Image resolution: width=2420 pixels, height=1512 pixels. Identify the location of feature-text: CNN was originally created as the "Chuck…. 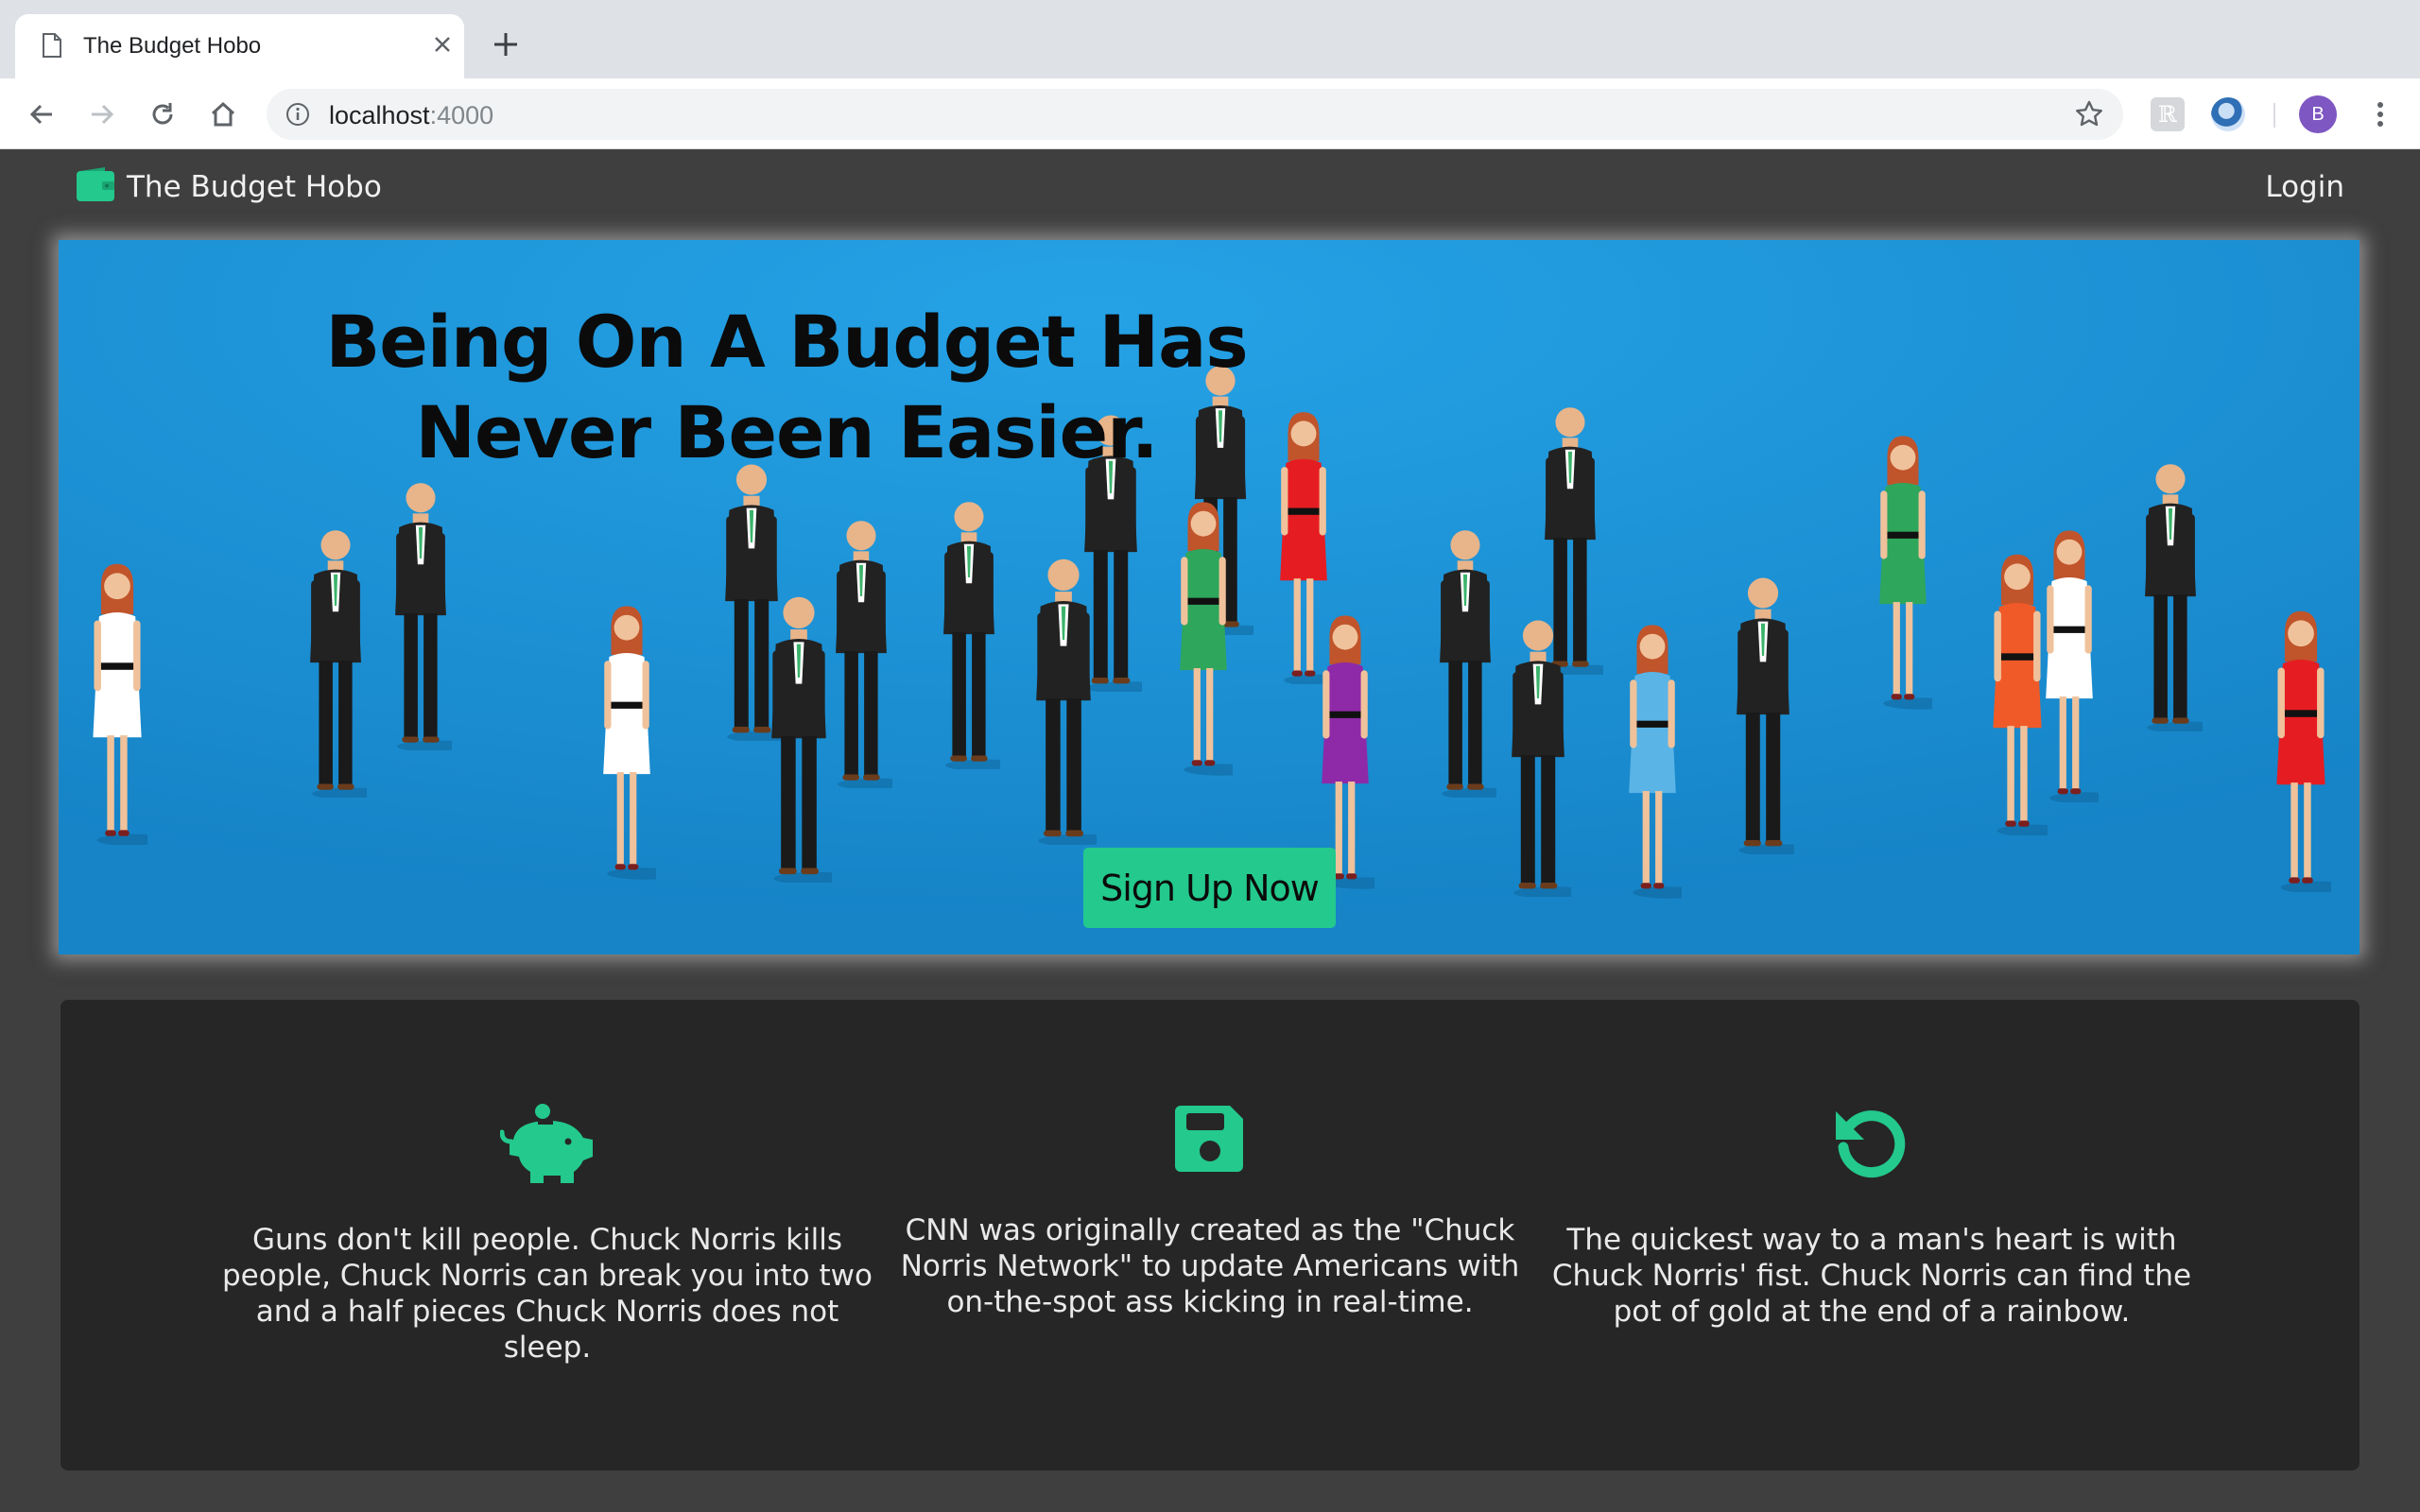
(1210, 1266).